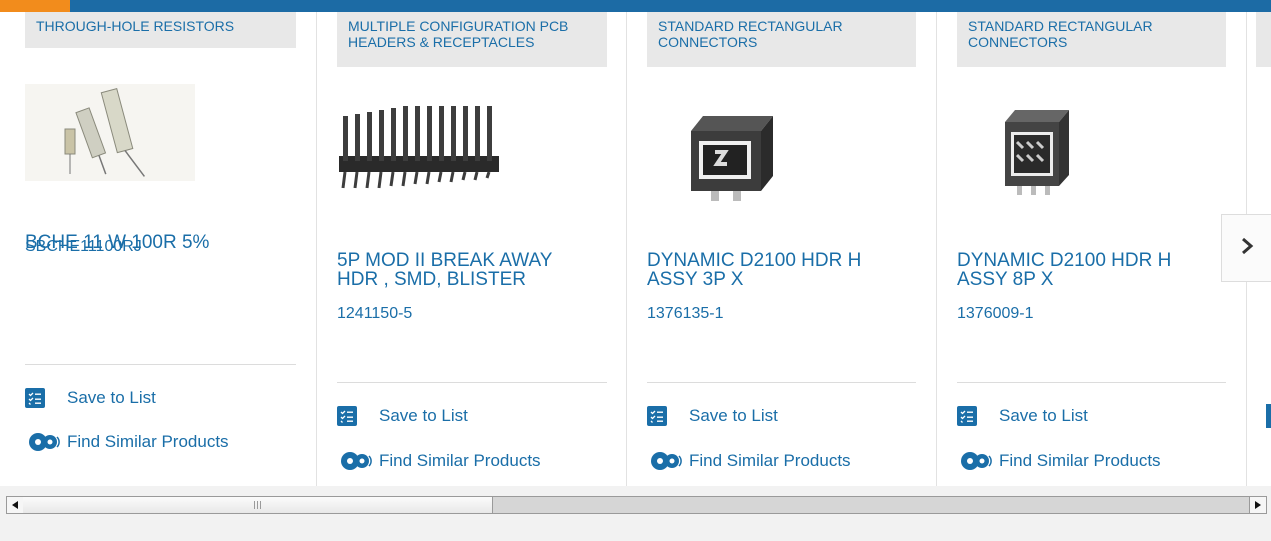  Describe the element at coordinates (1263, 39) in the screenshot. I see `category-label-partial` at that location.